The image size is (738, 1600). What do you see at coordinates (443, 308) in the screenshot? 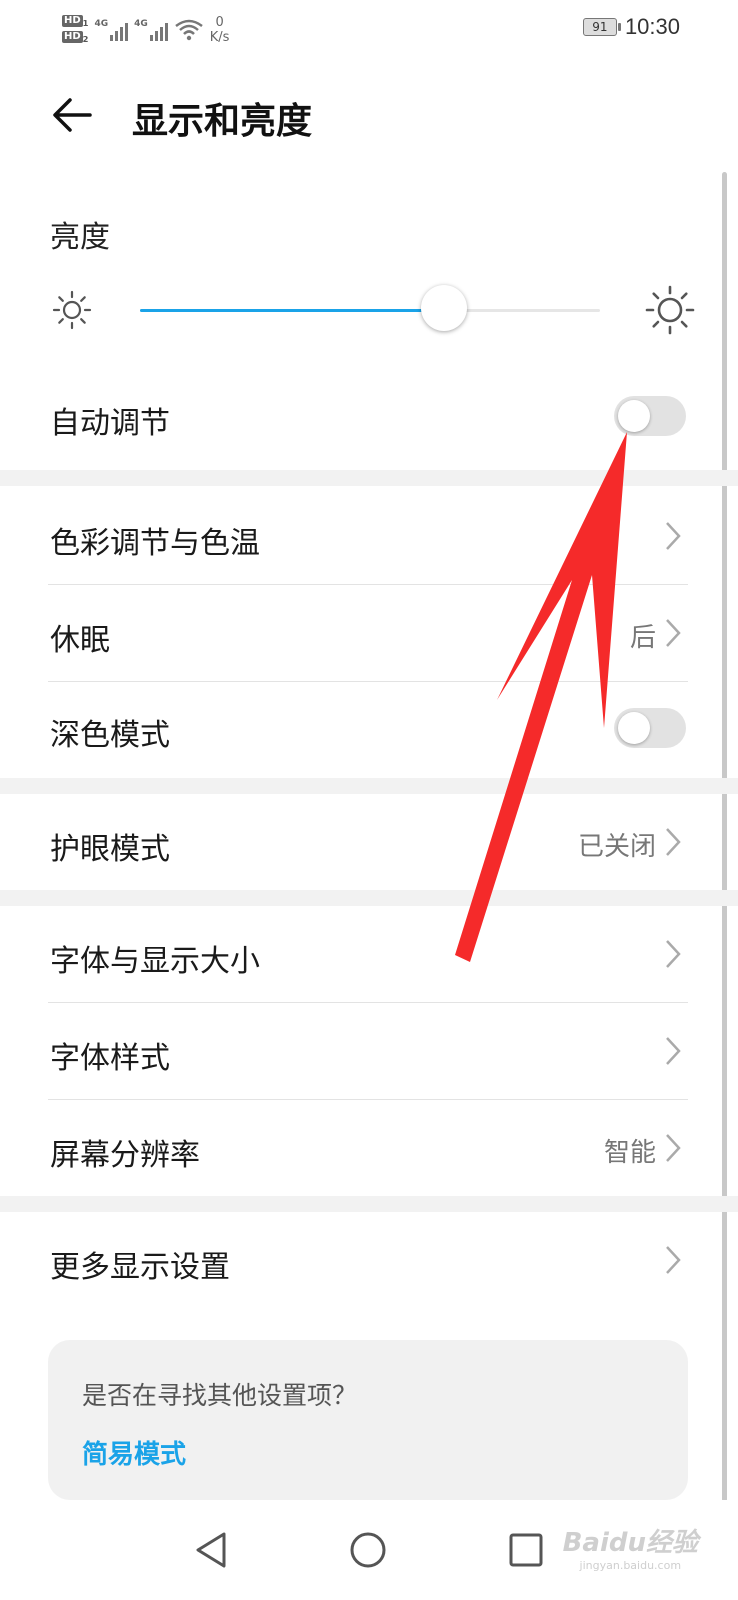
I see `brightness-thumb` at bounding box center [443, 308].